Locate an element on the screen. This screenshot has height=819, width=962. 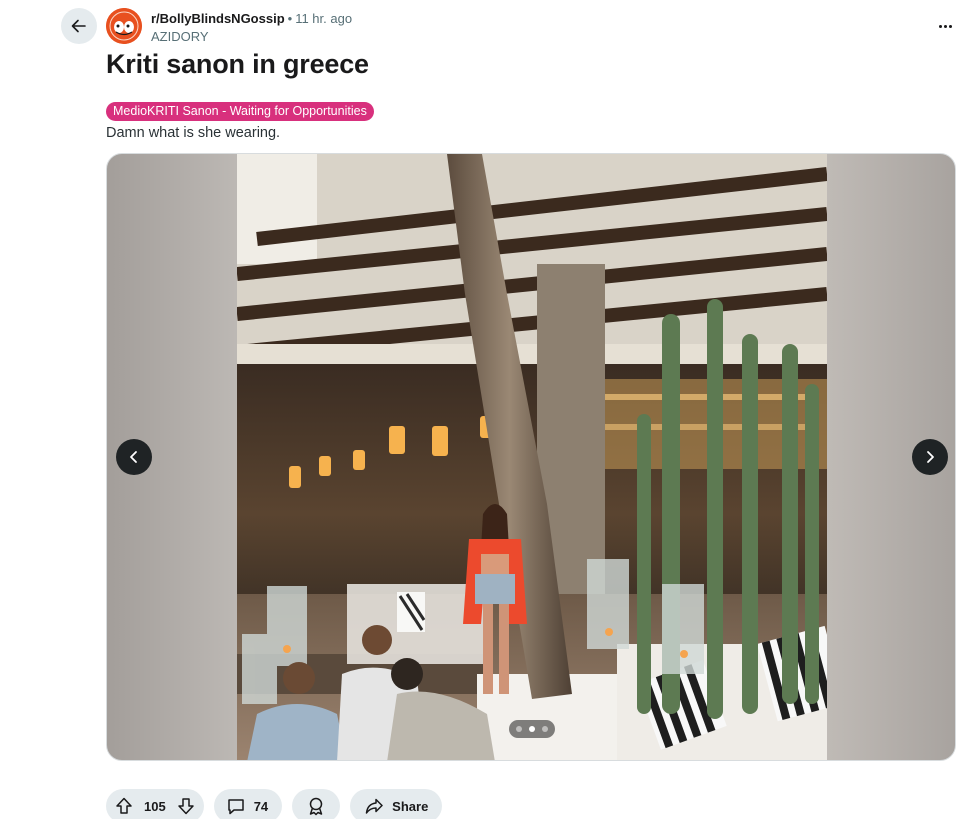
award-button is located at coordinates (316, 804).